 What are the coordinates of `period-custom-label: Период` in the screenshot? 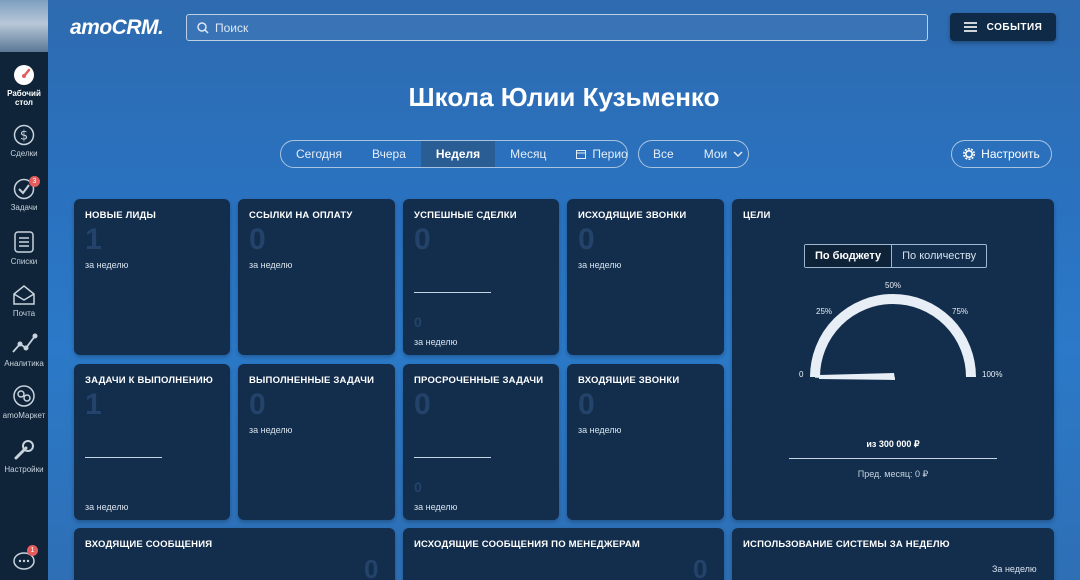 It's located at (610, 154).